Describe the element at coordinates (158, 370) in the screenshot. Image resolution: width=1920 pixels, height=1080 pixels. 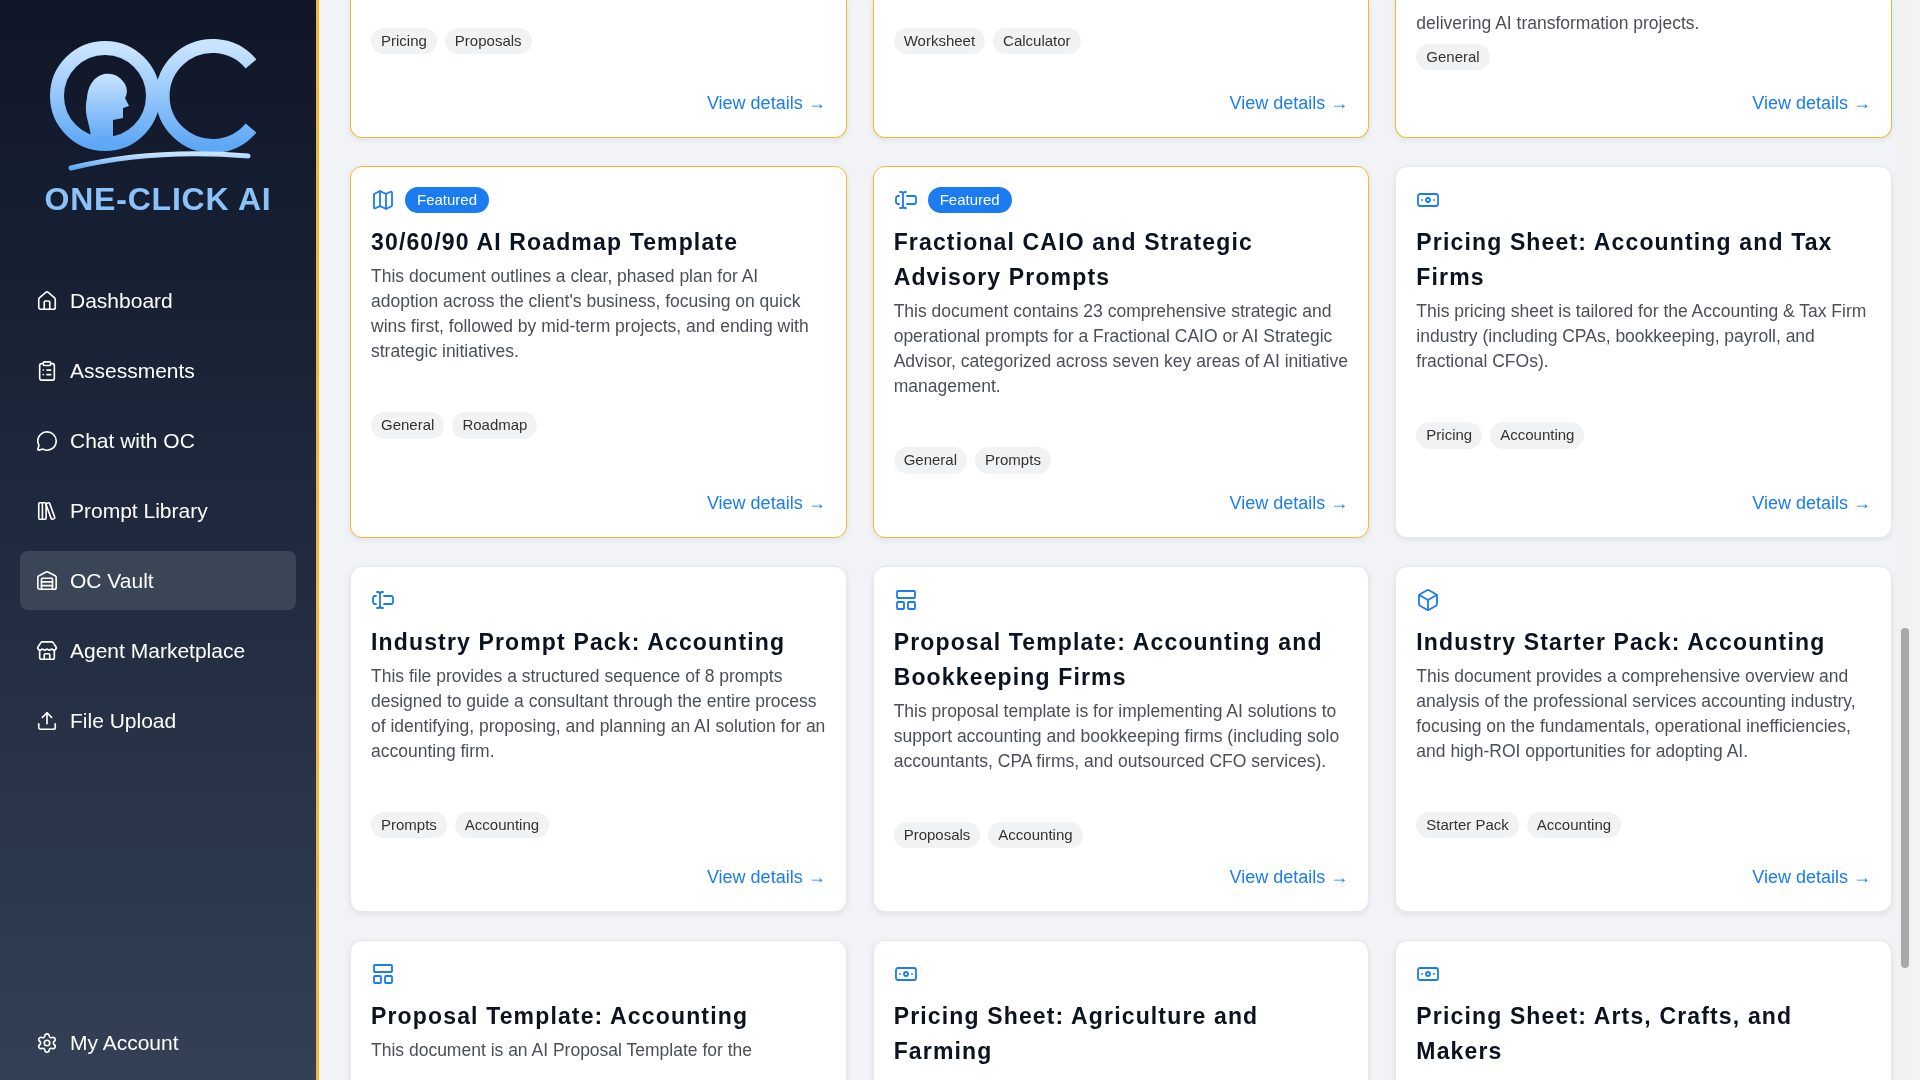
I see `nav-item: Assessments` at that location.